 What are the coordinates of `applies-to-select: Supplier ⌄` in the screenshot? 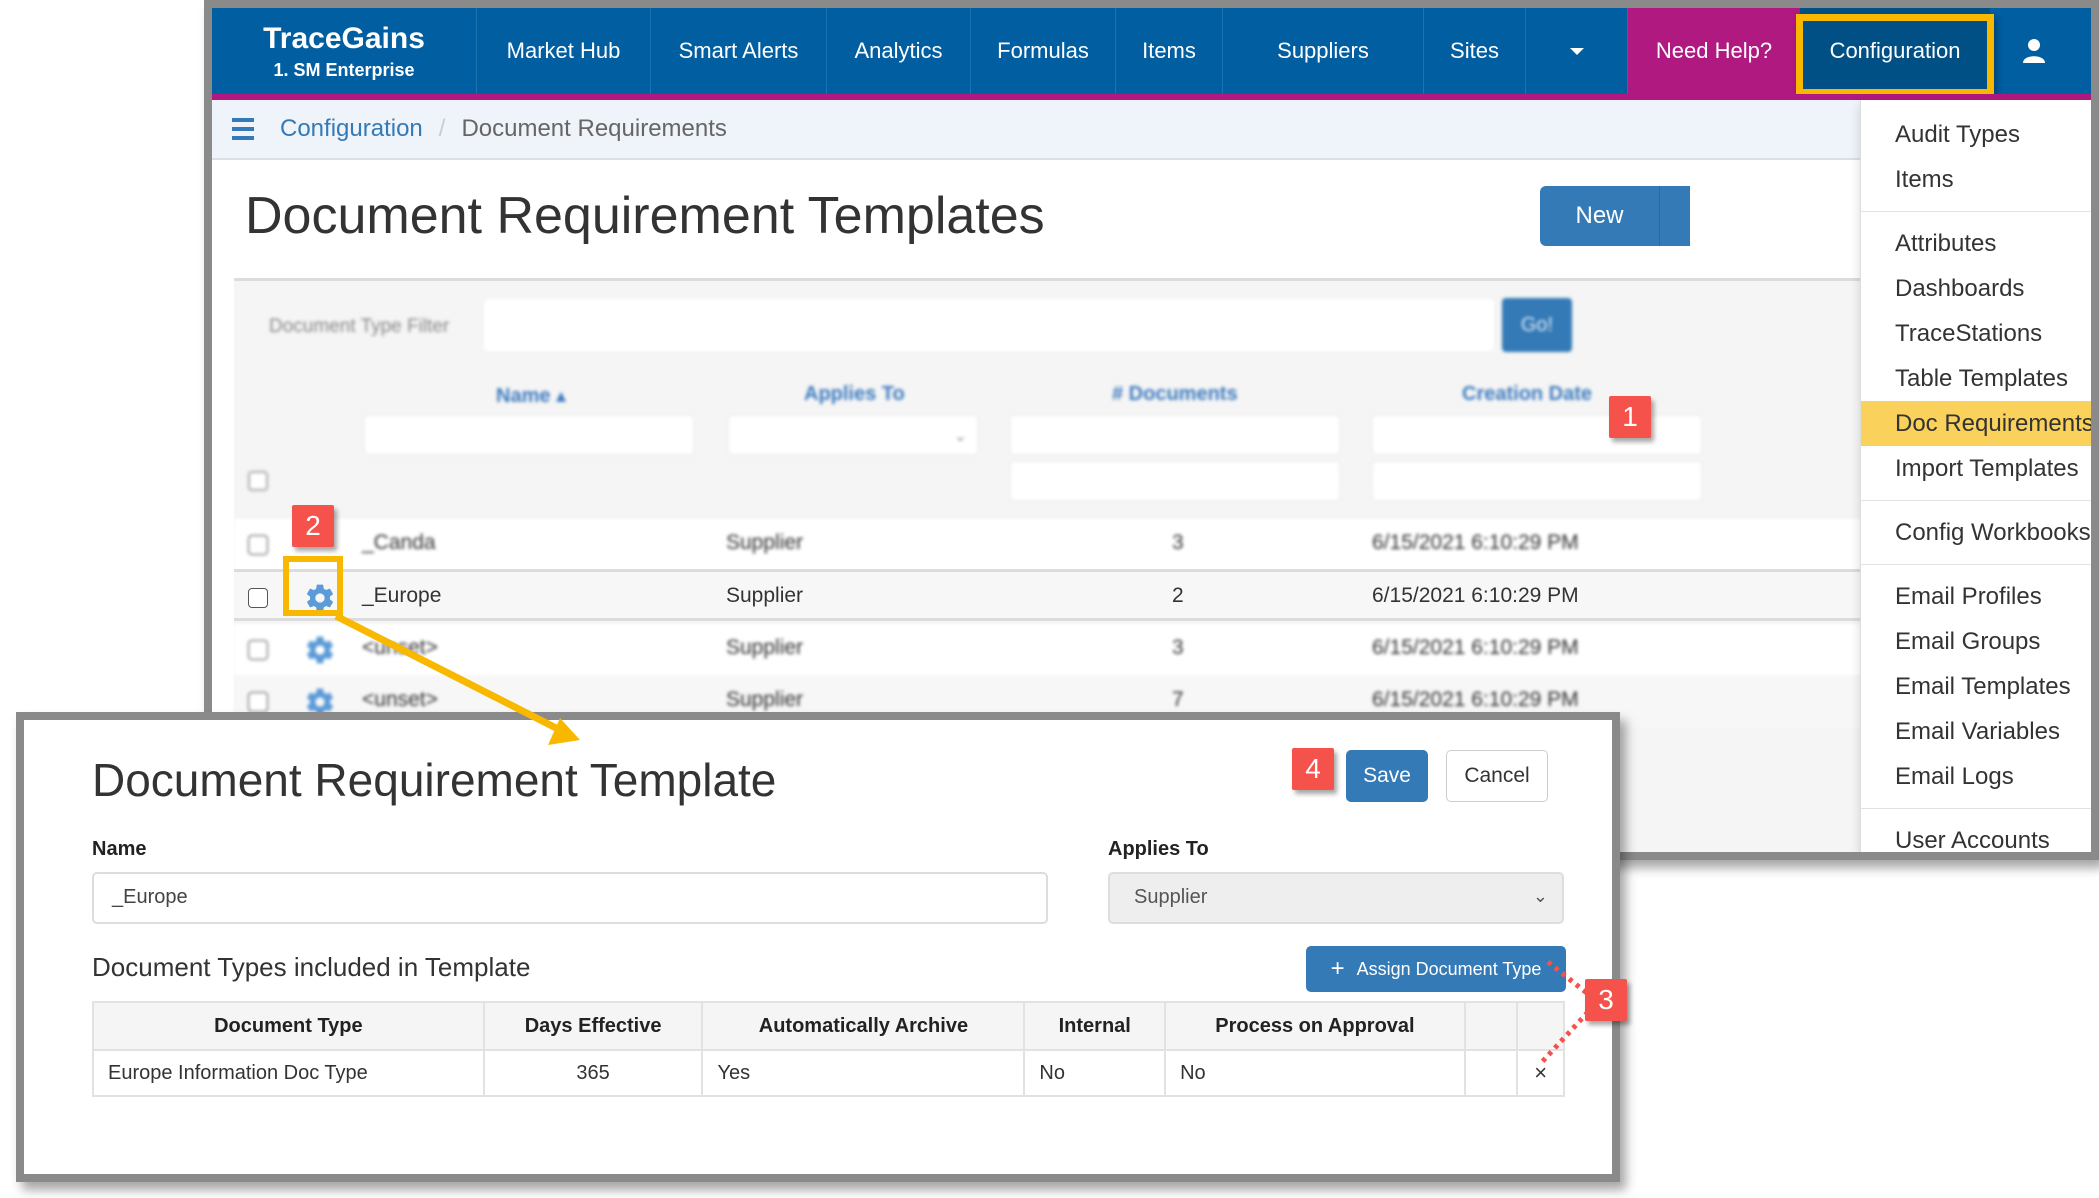 It's located at (1336, 898).